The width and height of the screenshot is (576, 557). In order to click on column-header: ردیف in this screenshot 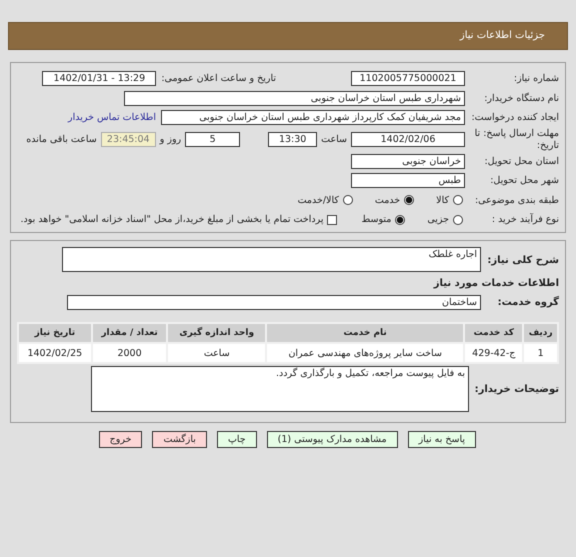, I will do `click(540, 333)`.